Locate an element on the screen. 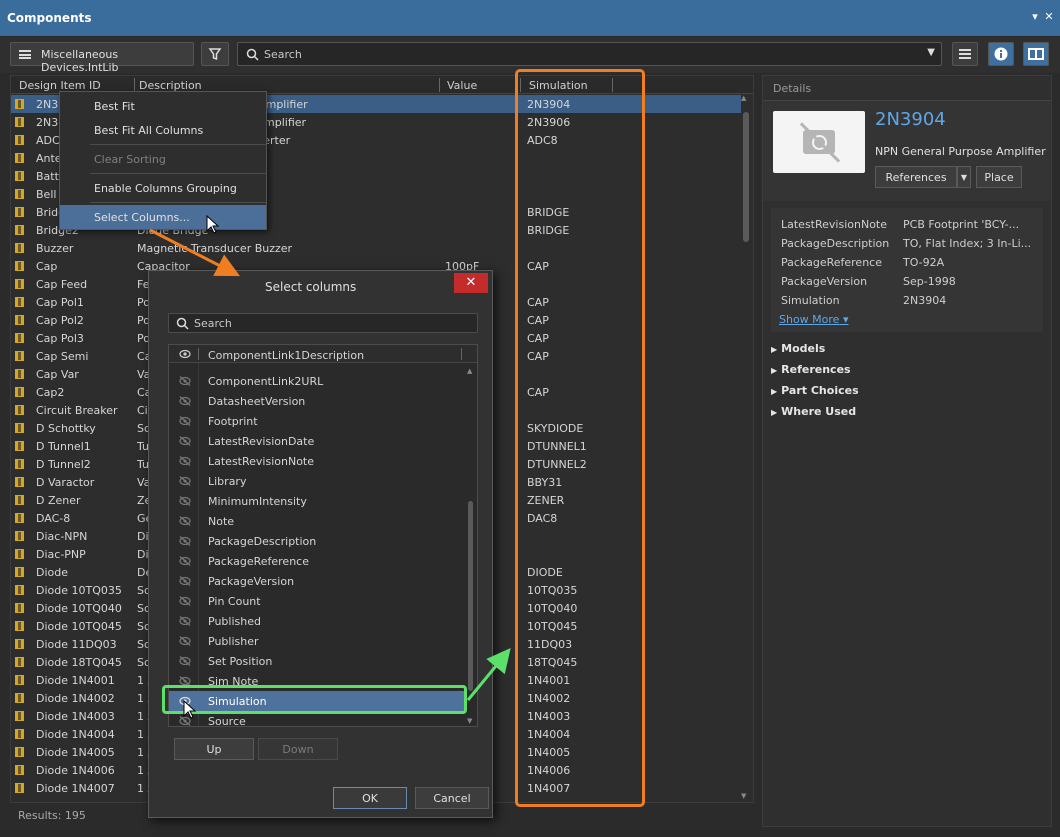 This screenshot has height=837, width=1060. column-list-item: Published is located at coordinates (317, 621).